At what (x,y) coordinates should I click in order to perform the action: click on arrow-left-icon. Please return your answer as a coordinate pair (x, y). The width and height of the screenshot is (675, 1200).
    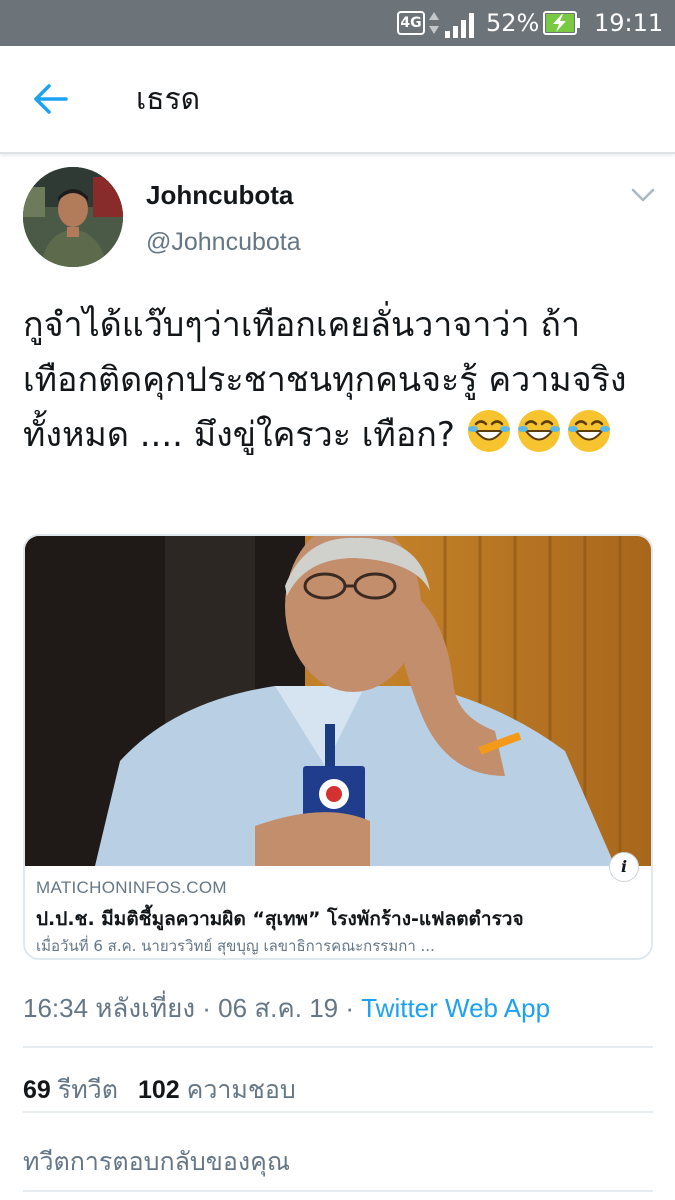
    Looking at the image, I should click on (50, 99).